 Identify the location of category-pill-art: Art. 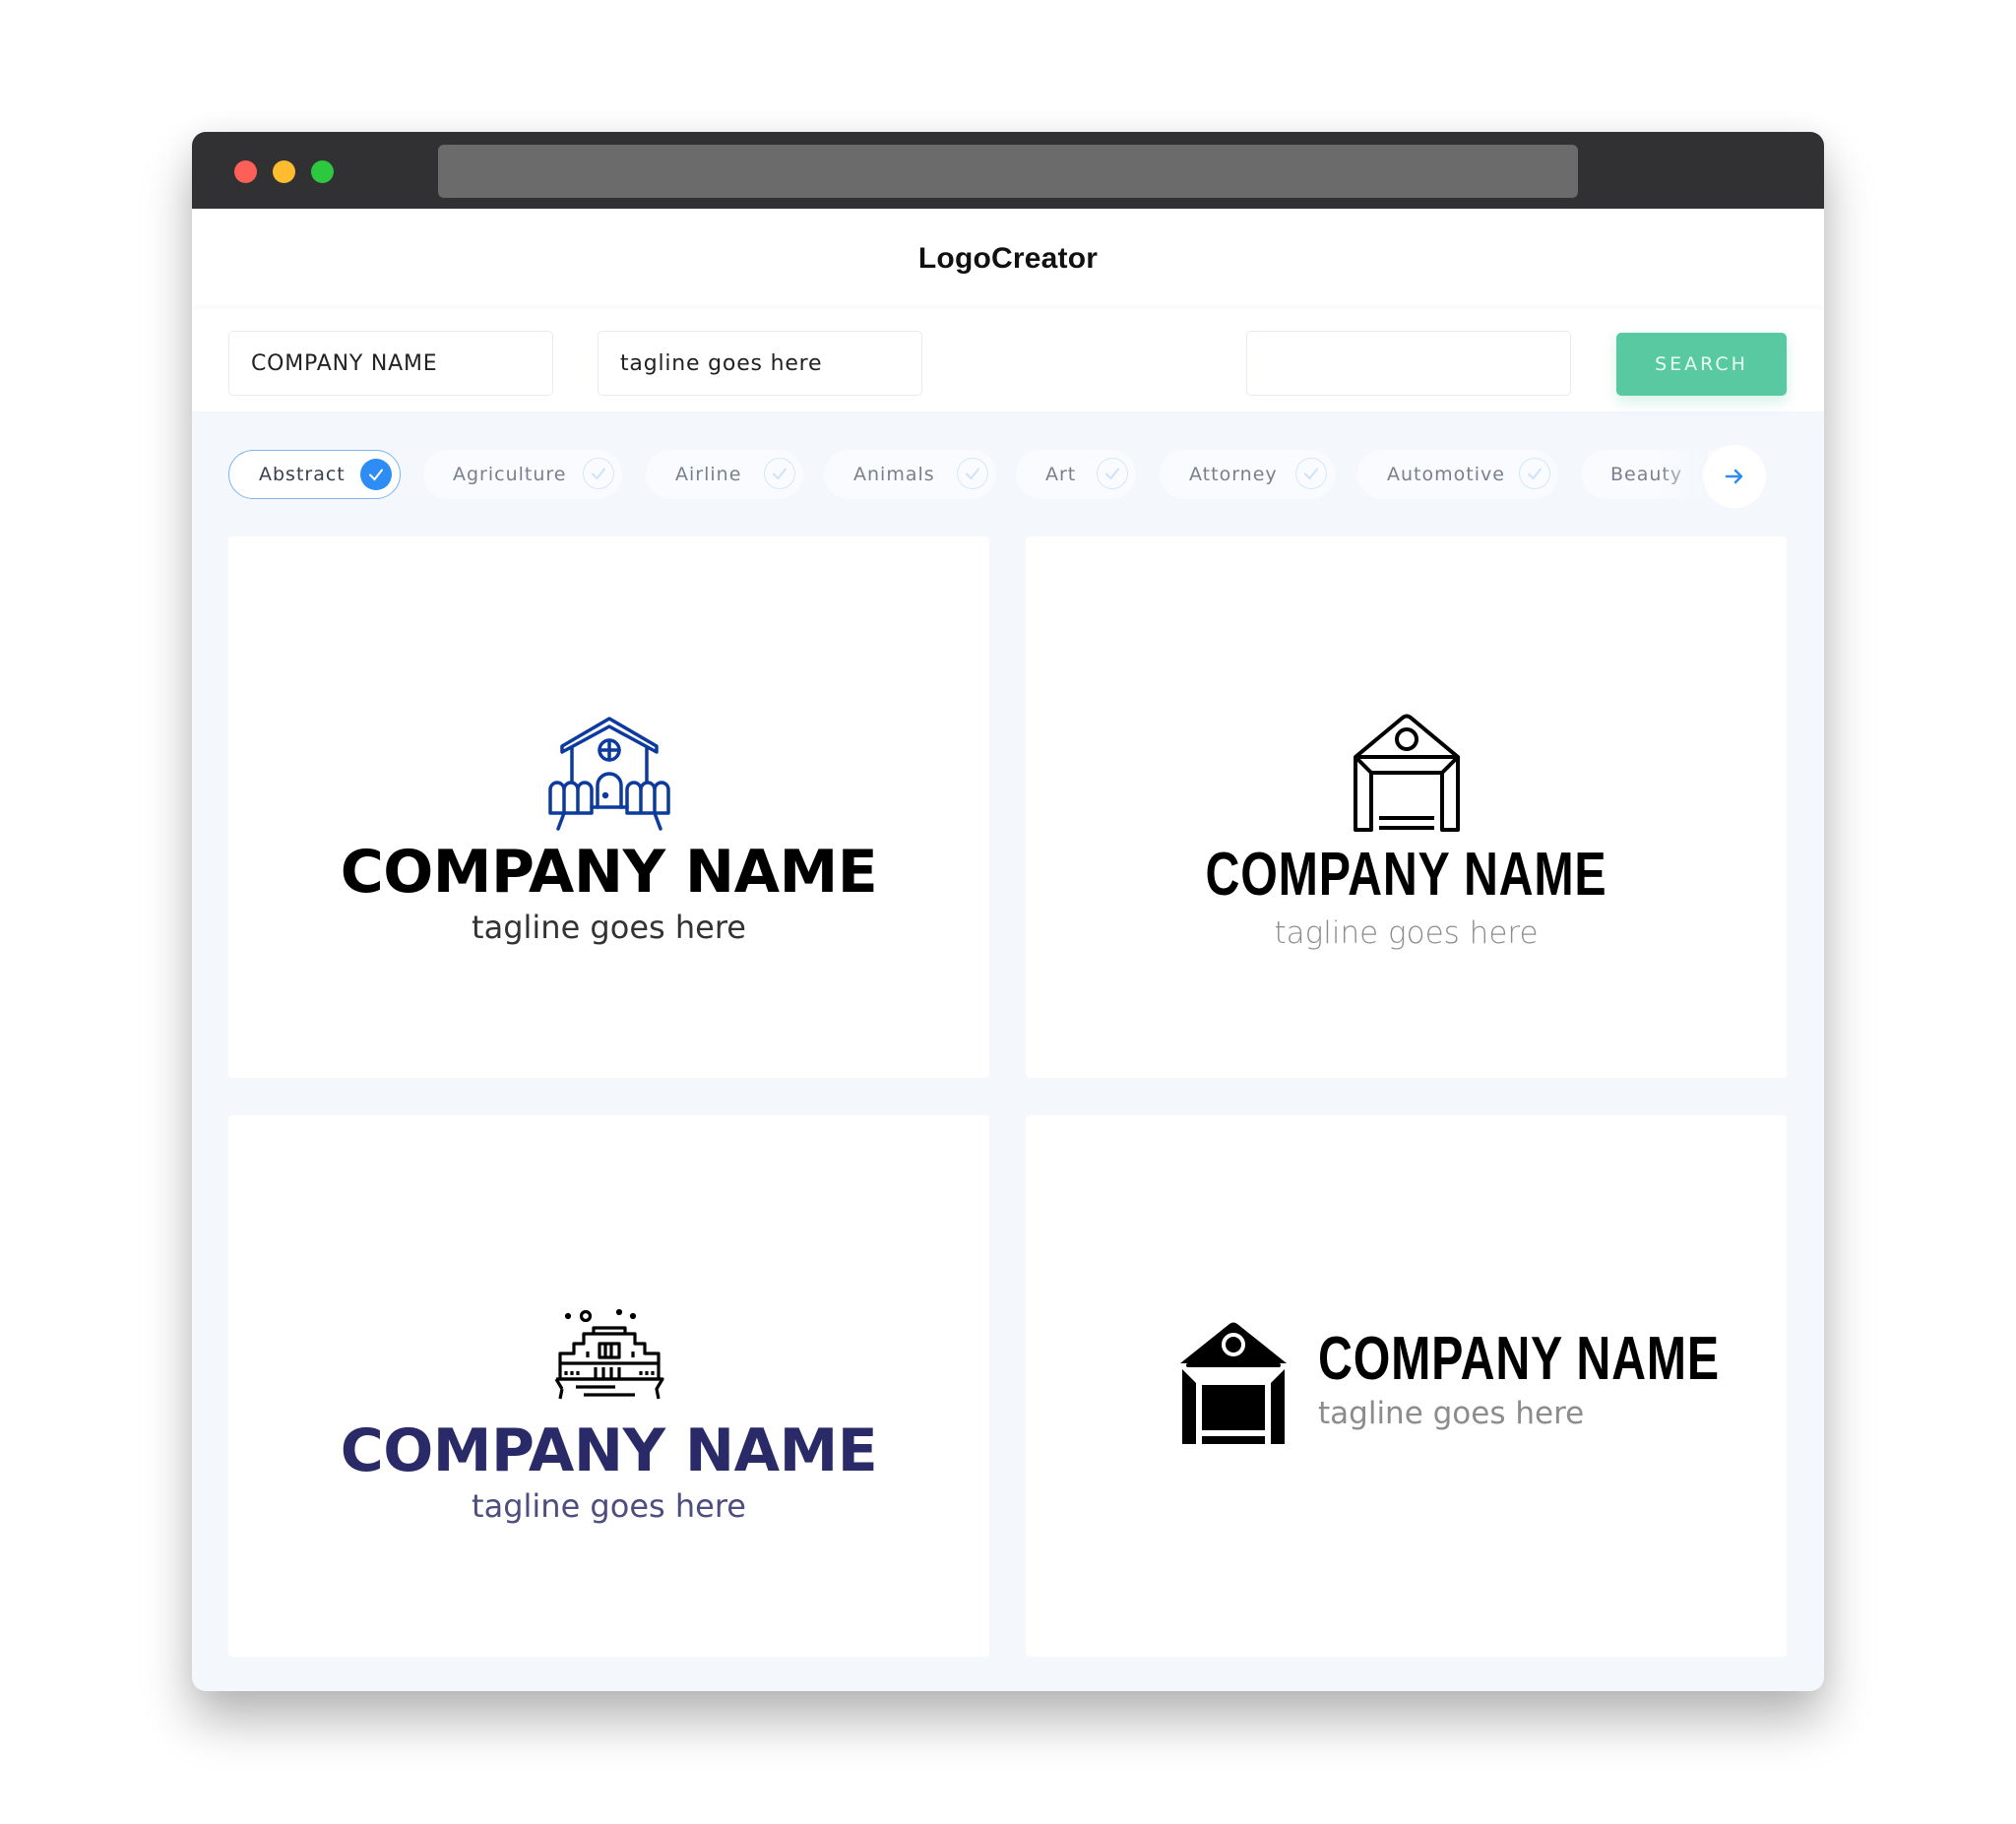
(1076, 474).